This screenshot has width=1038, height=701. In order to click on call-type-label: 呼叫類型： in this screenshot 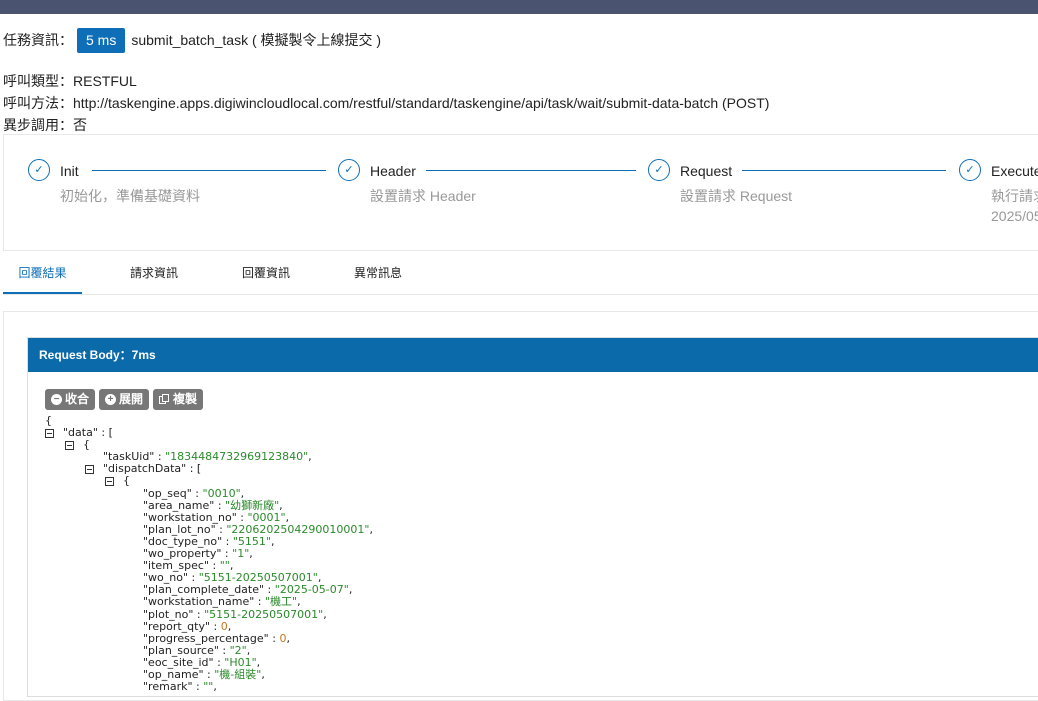, I will do `click(38, 81)`.